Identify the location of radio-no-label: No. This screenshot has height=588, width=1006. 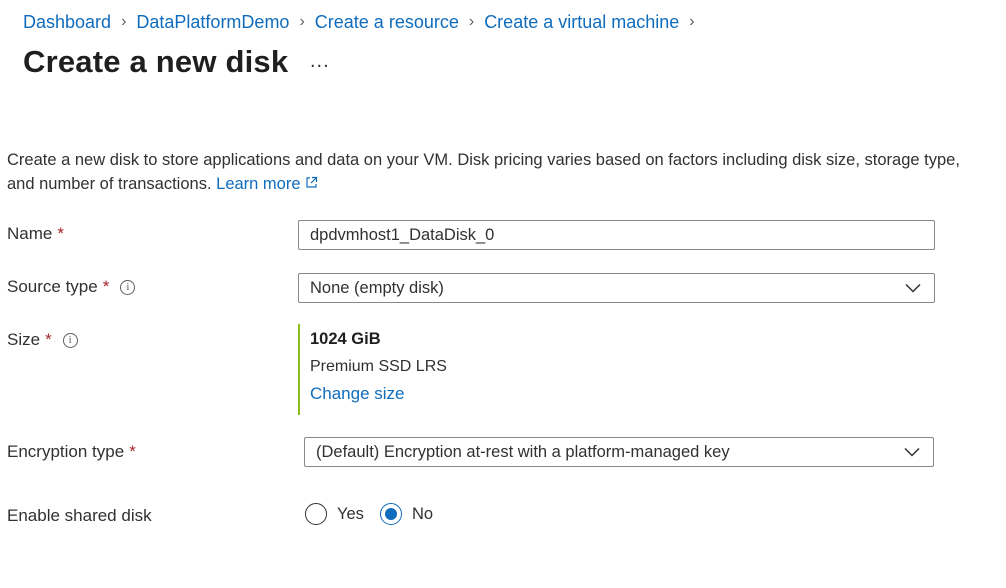
(423, 513).